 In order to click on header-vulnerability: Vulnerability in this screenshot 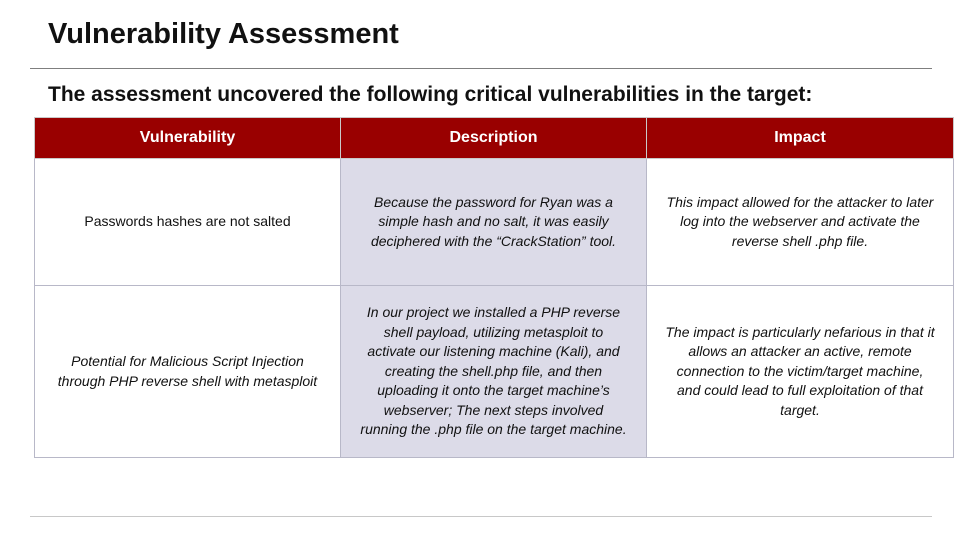, I will do `click(187, 138)`.